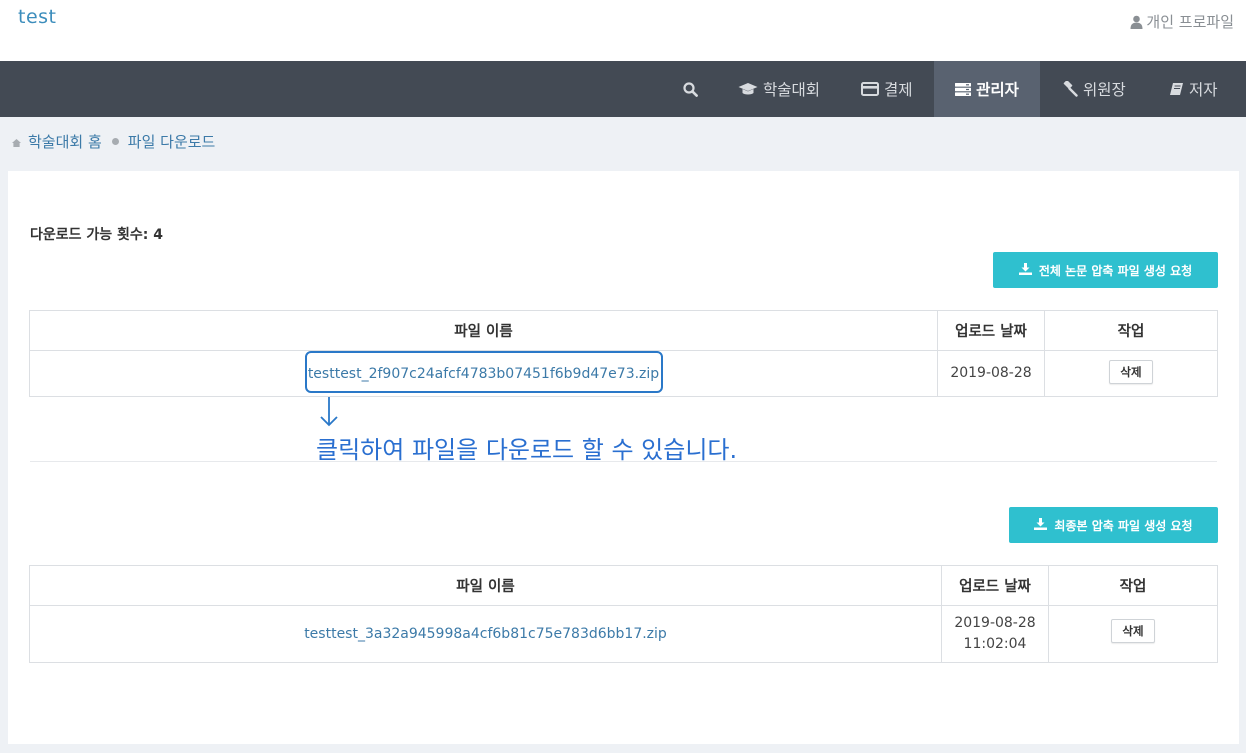 This screenshot has width=1246, height=753. Describe the element at coordinates (995, 644) in the screenshot. I see `upload-time: 11:02:04` at that location.